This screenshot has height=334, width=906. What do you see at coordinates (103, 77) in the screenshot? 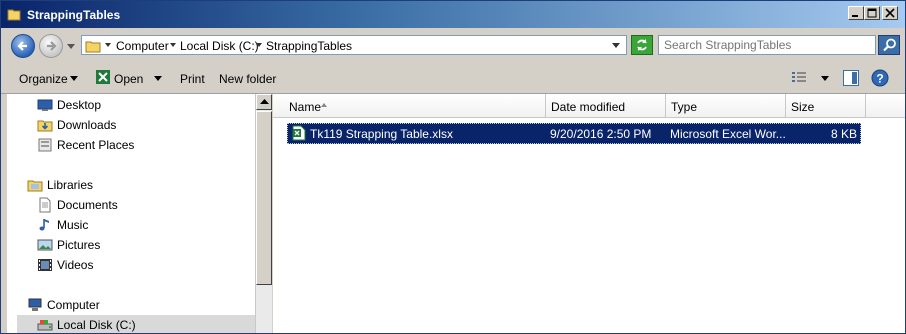
I see `excel-icon` at bounding box center [103, 77].